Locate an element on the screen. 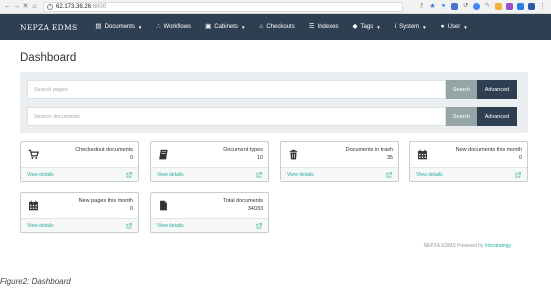 This screenshot has width=551, height=294. footer-credits: NEPZA EDMS Powered by Infostrategy is located at coordinates (467, 246).